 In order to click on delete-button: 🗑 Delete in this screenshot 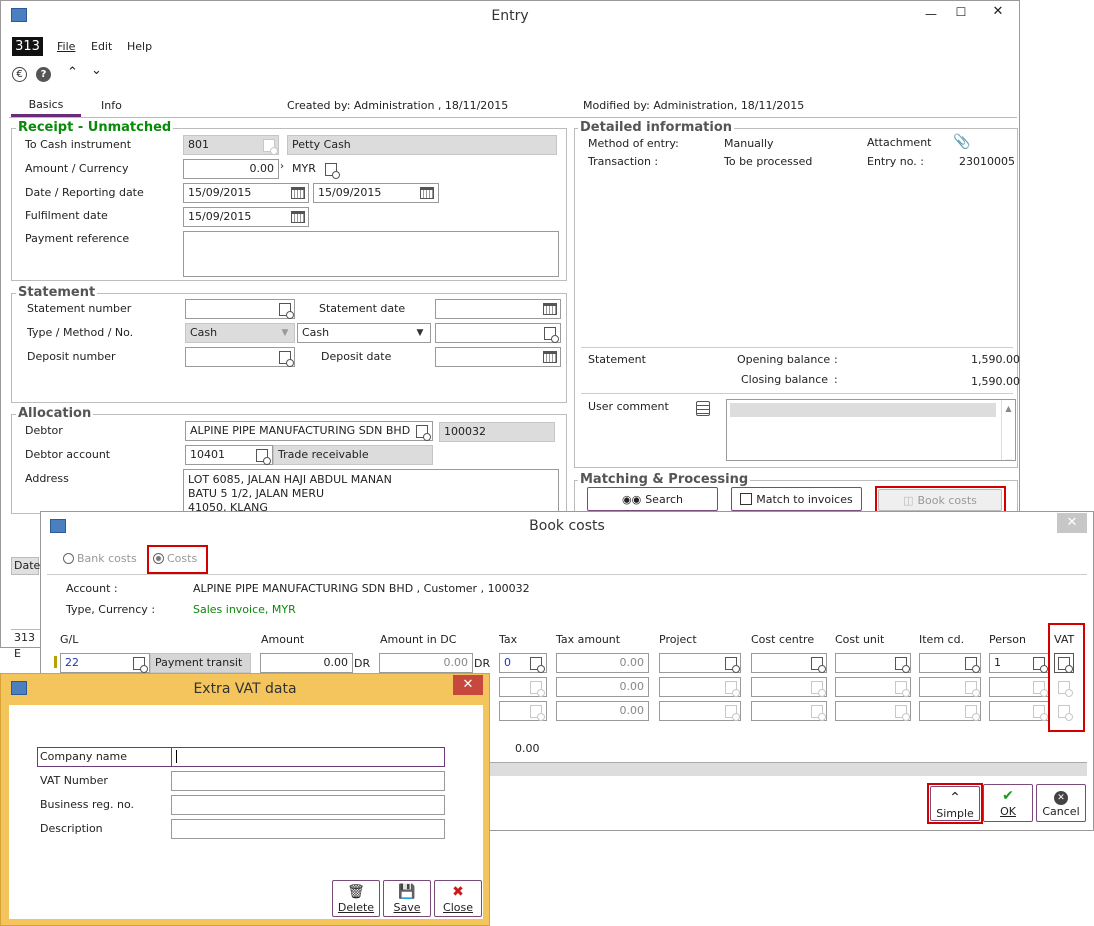, I will do `click(356, 898)`.